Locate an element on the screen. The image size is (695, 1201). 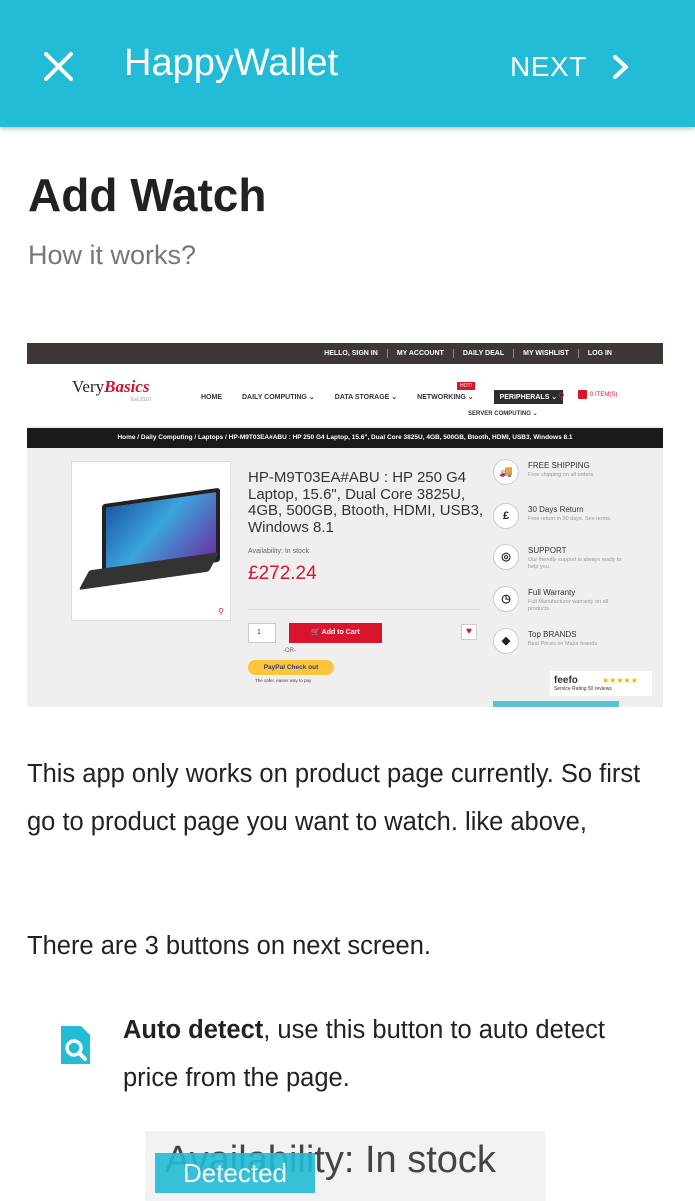
detect-example-image: Availability: In stock Detected is located at coordinates (345, 1166).